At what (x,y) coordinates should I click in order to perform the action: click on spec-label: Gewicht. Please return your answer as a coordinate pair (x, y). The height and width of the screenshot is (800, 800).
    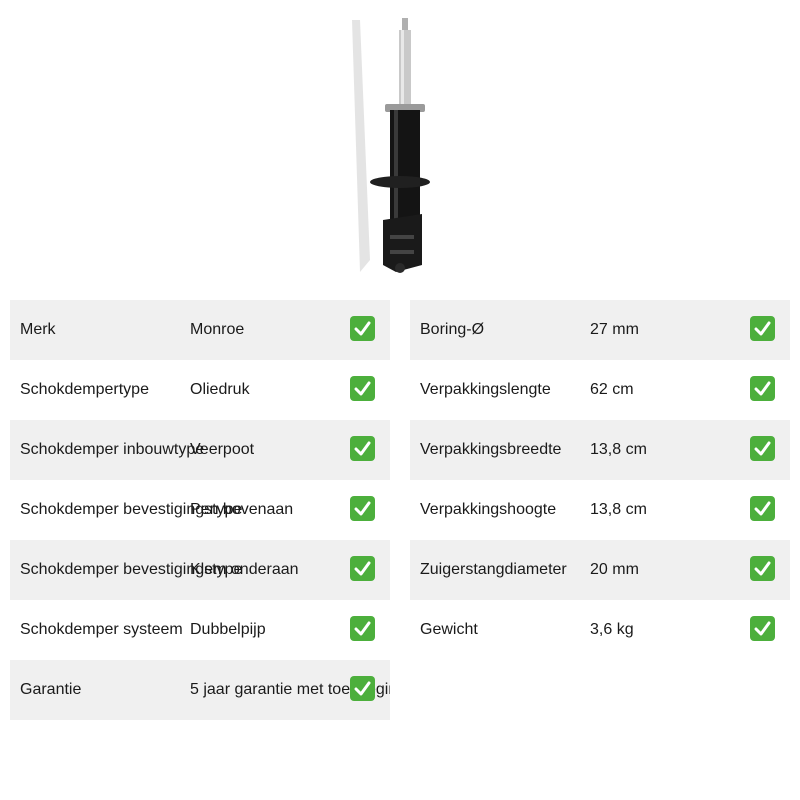
    Looking at the image, I should click on (449, 629).